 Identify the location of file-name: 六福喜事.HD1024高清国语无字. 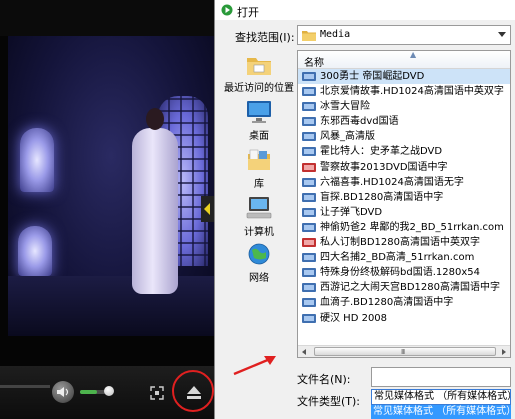
(392, 182).